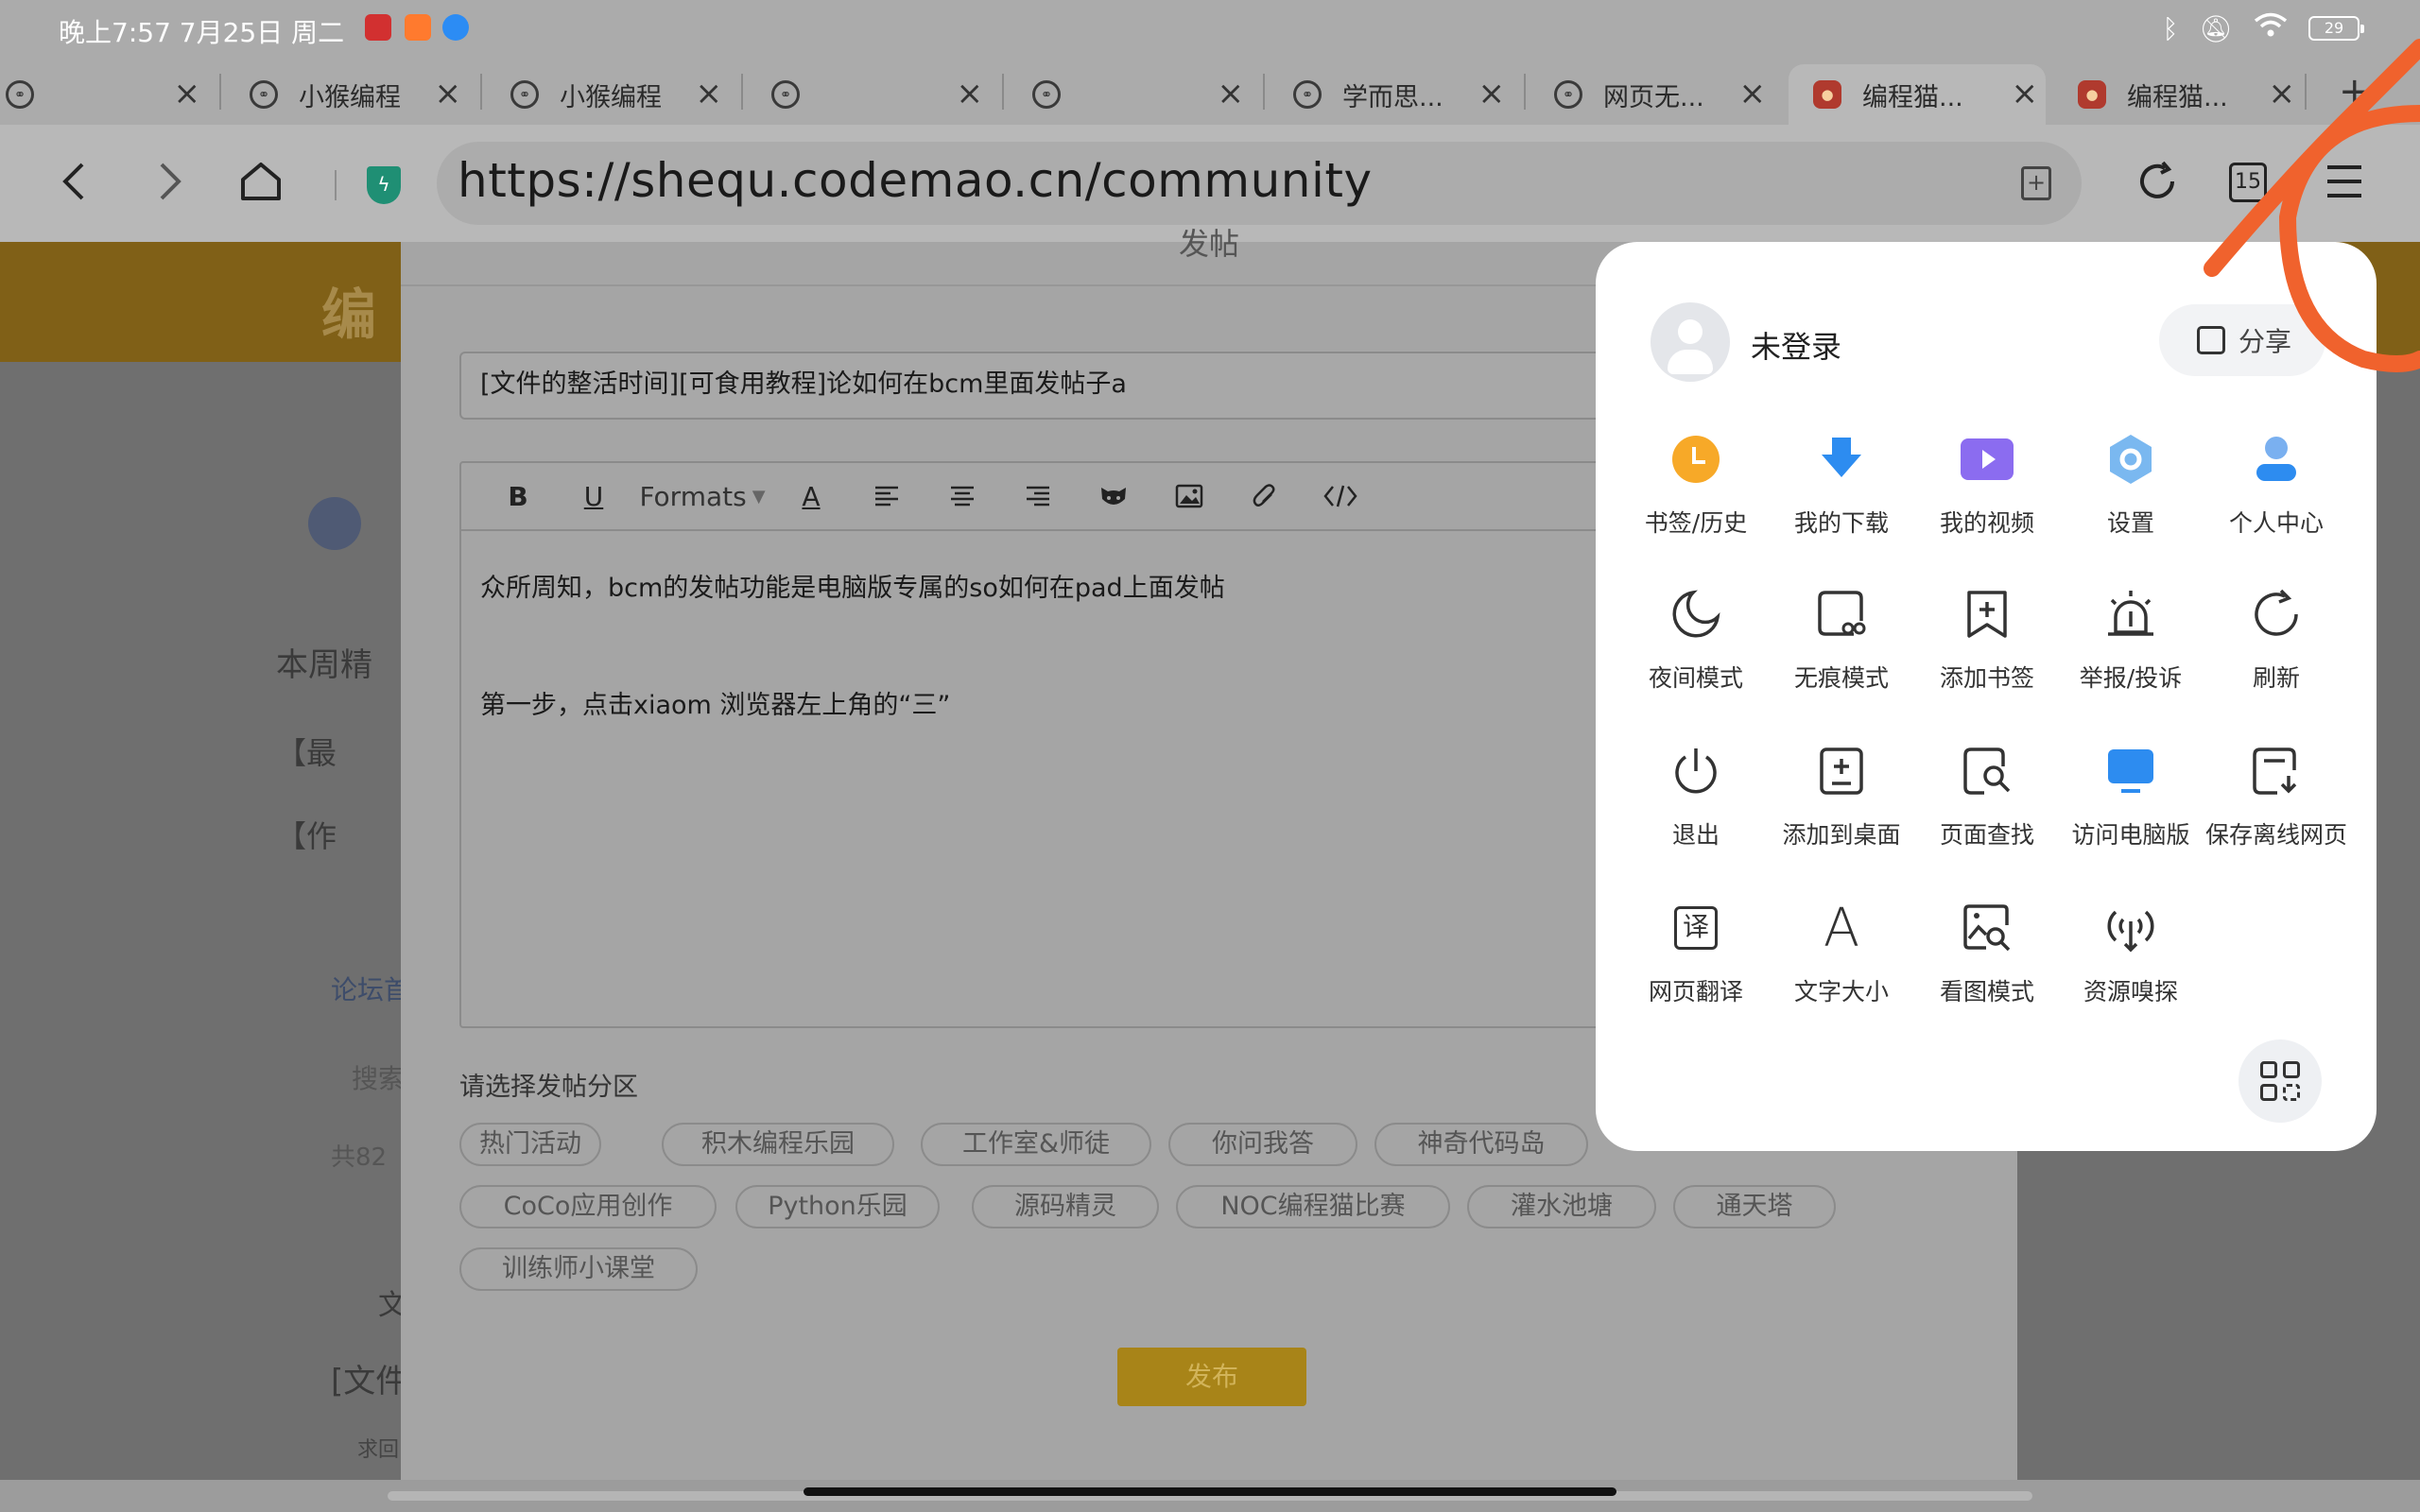  Describe the element at coordinates (1696, 523) in the screenshot. I see `menu-item-label: 书签/历史` at that location.